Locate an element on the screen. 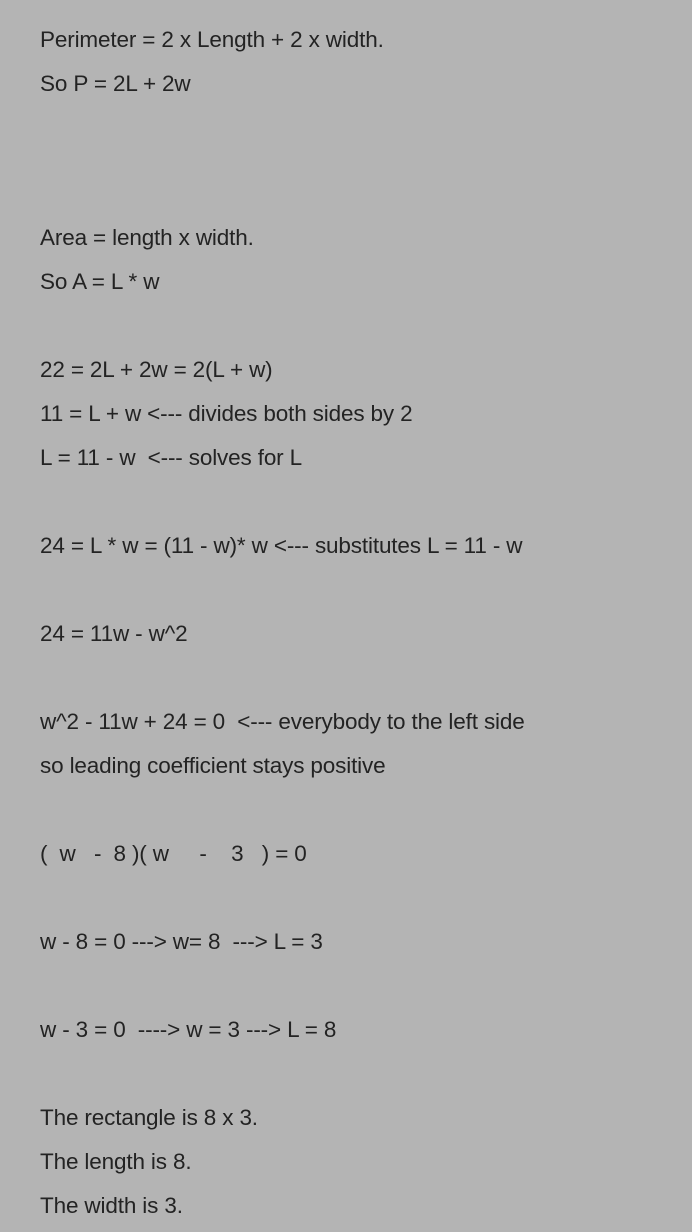 The height and width of the screenshot is (1232, 692). text-line: w - 3 = 0 ----> w = 3 ---> L = 8 is located at coordinates (188, 1029).